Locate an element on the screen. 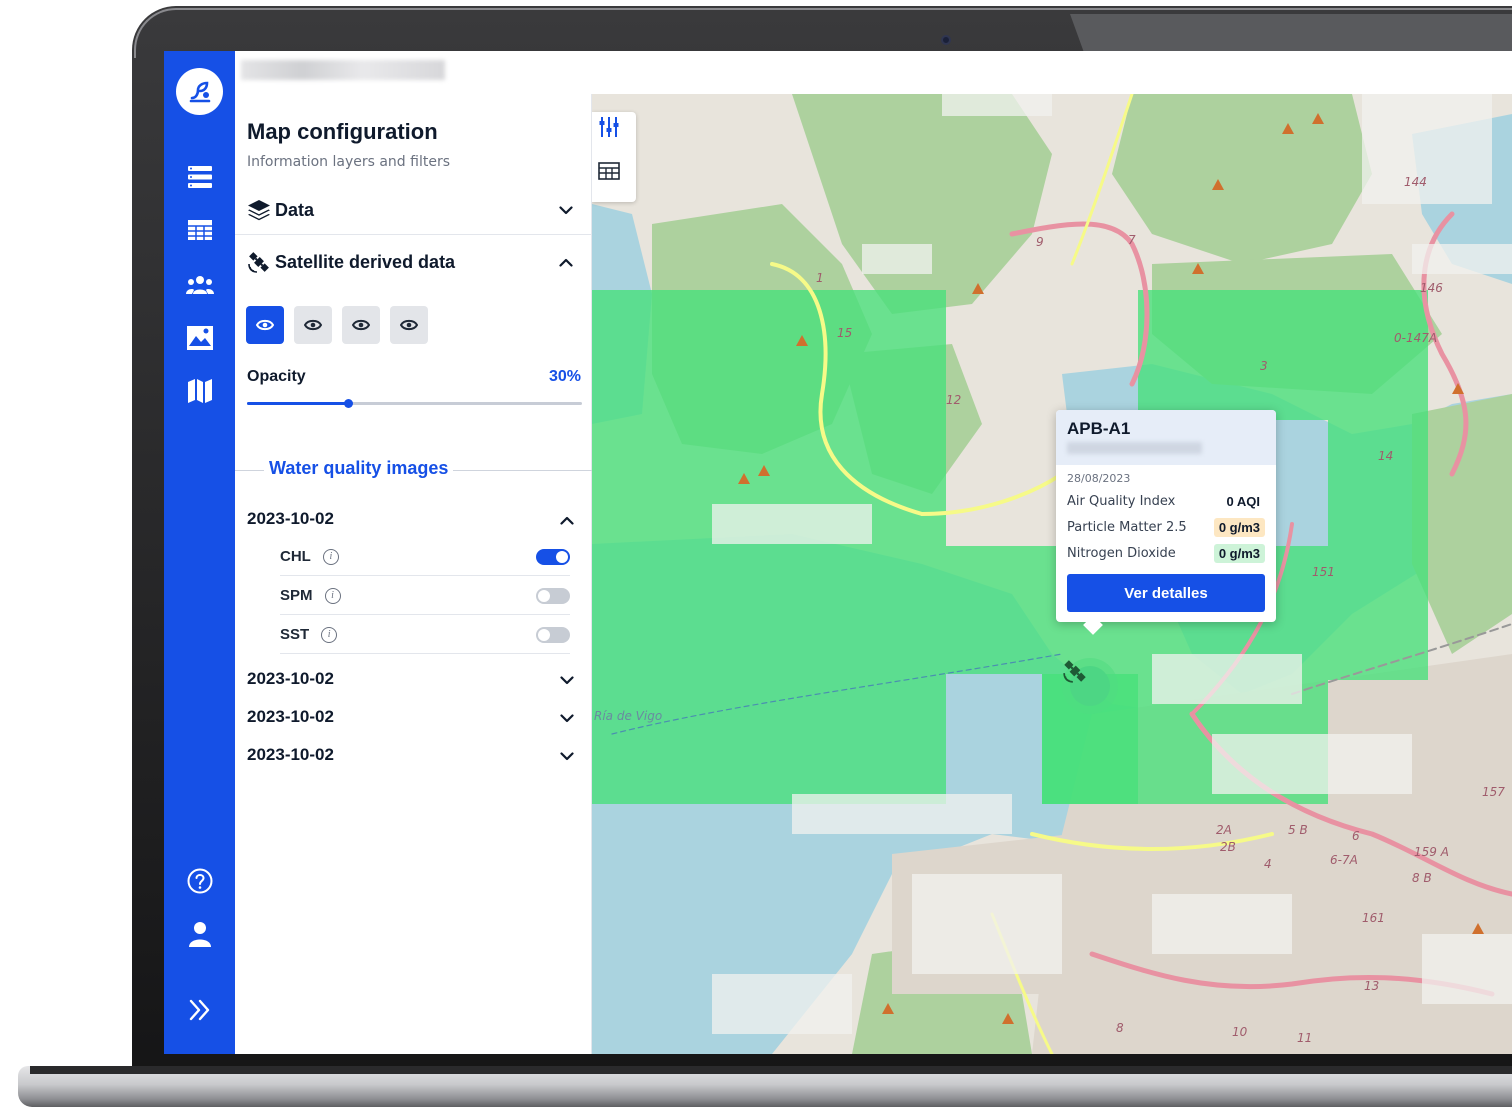  place-label: Ría de Vigo is located at coordinates (628, 716).